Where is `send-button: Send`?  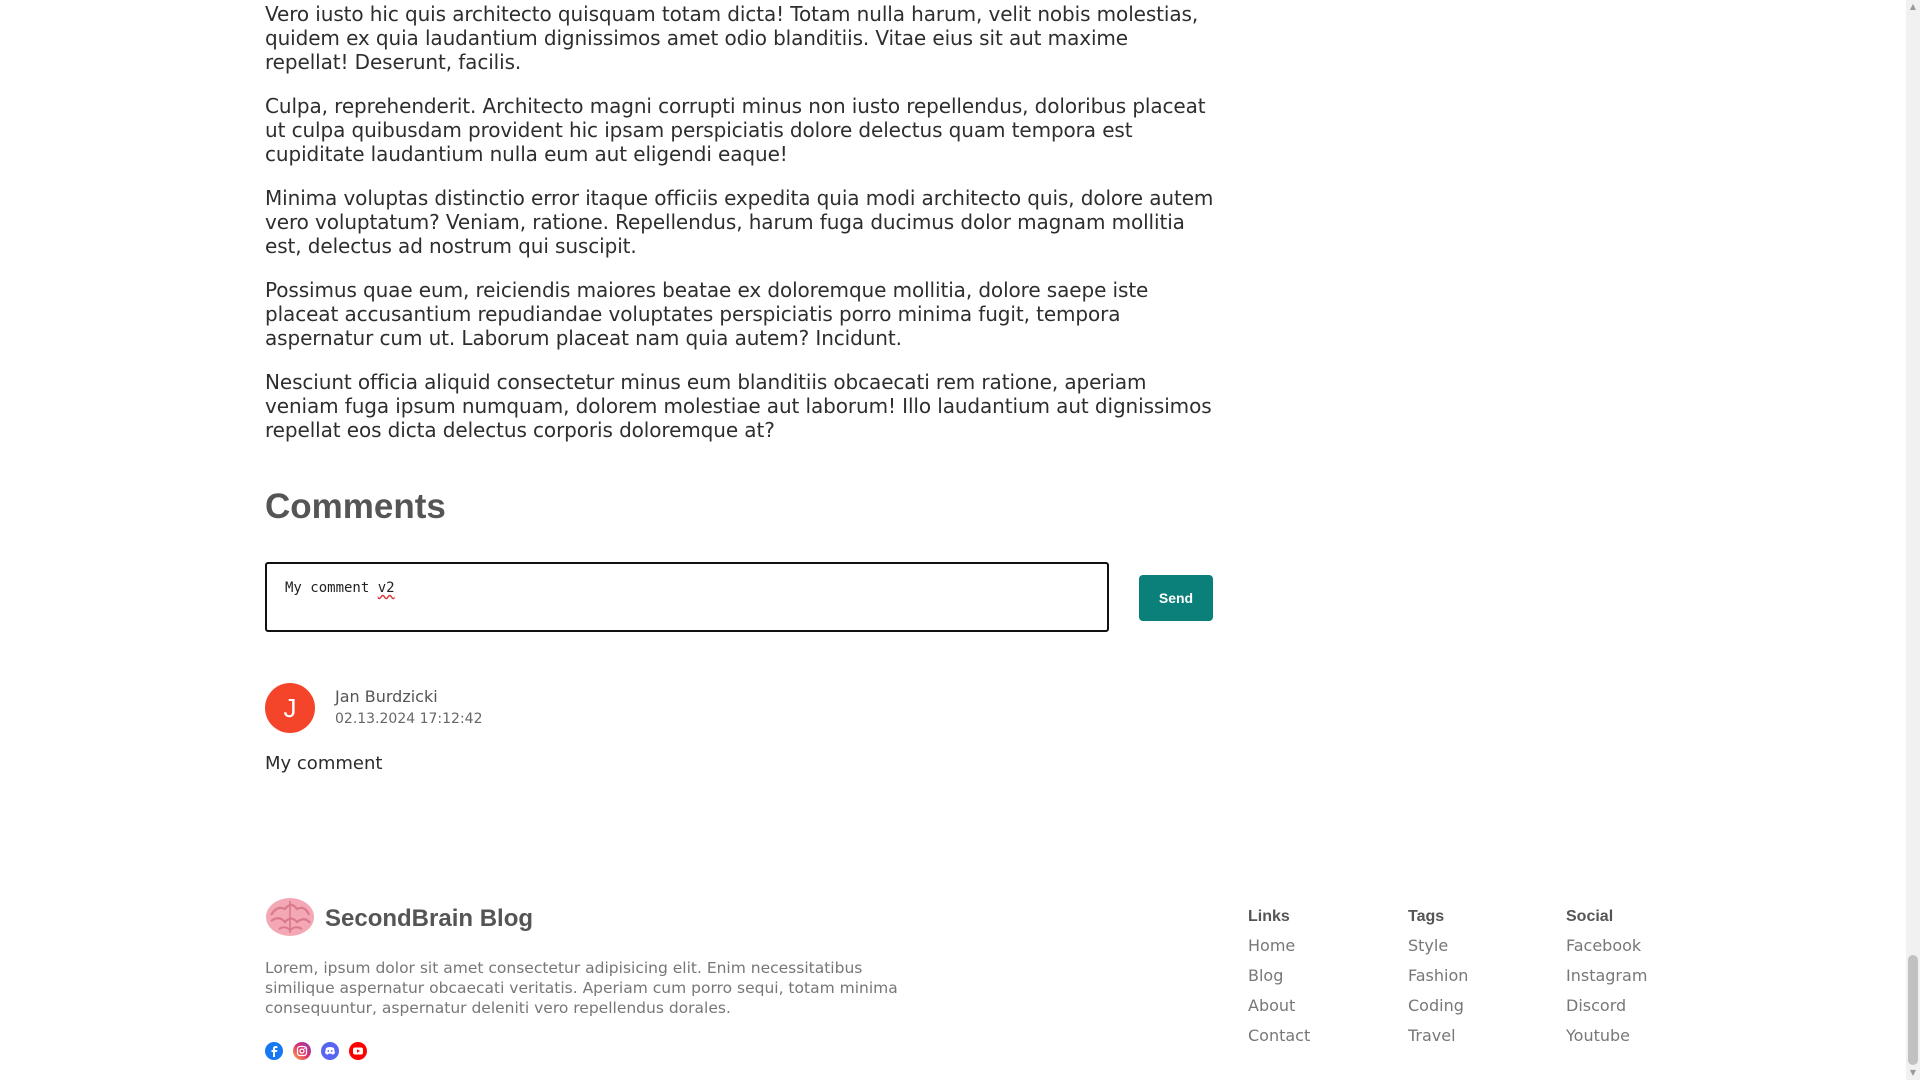 send-button: Send is located at coordinates (1176, 598).